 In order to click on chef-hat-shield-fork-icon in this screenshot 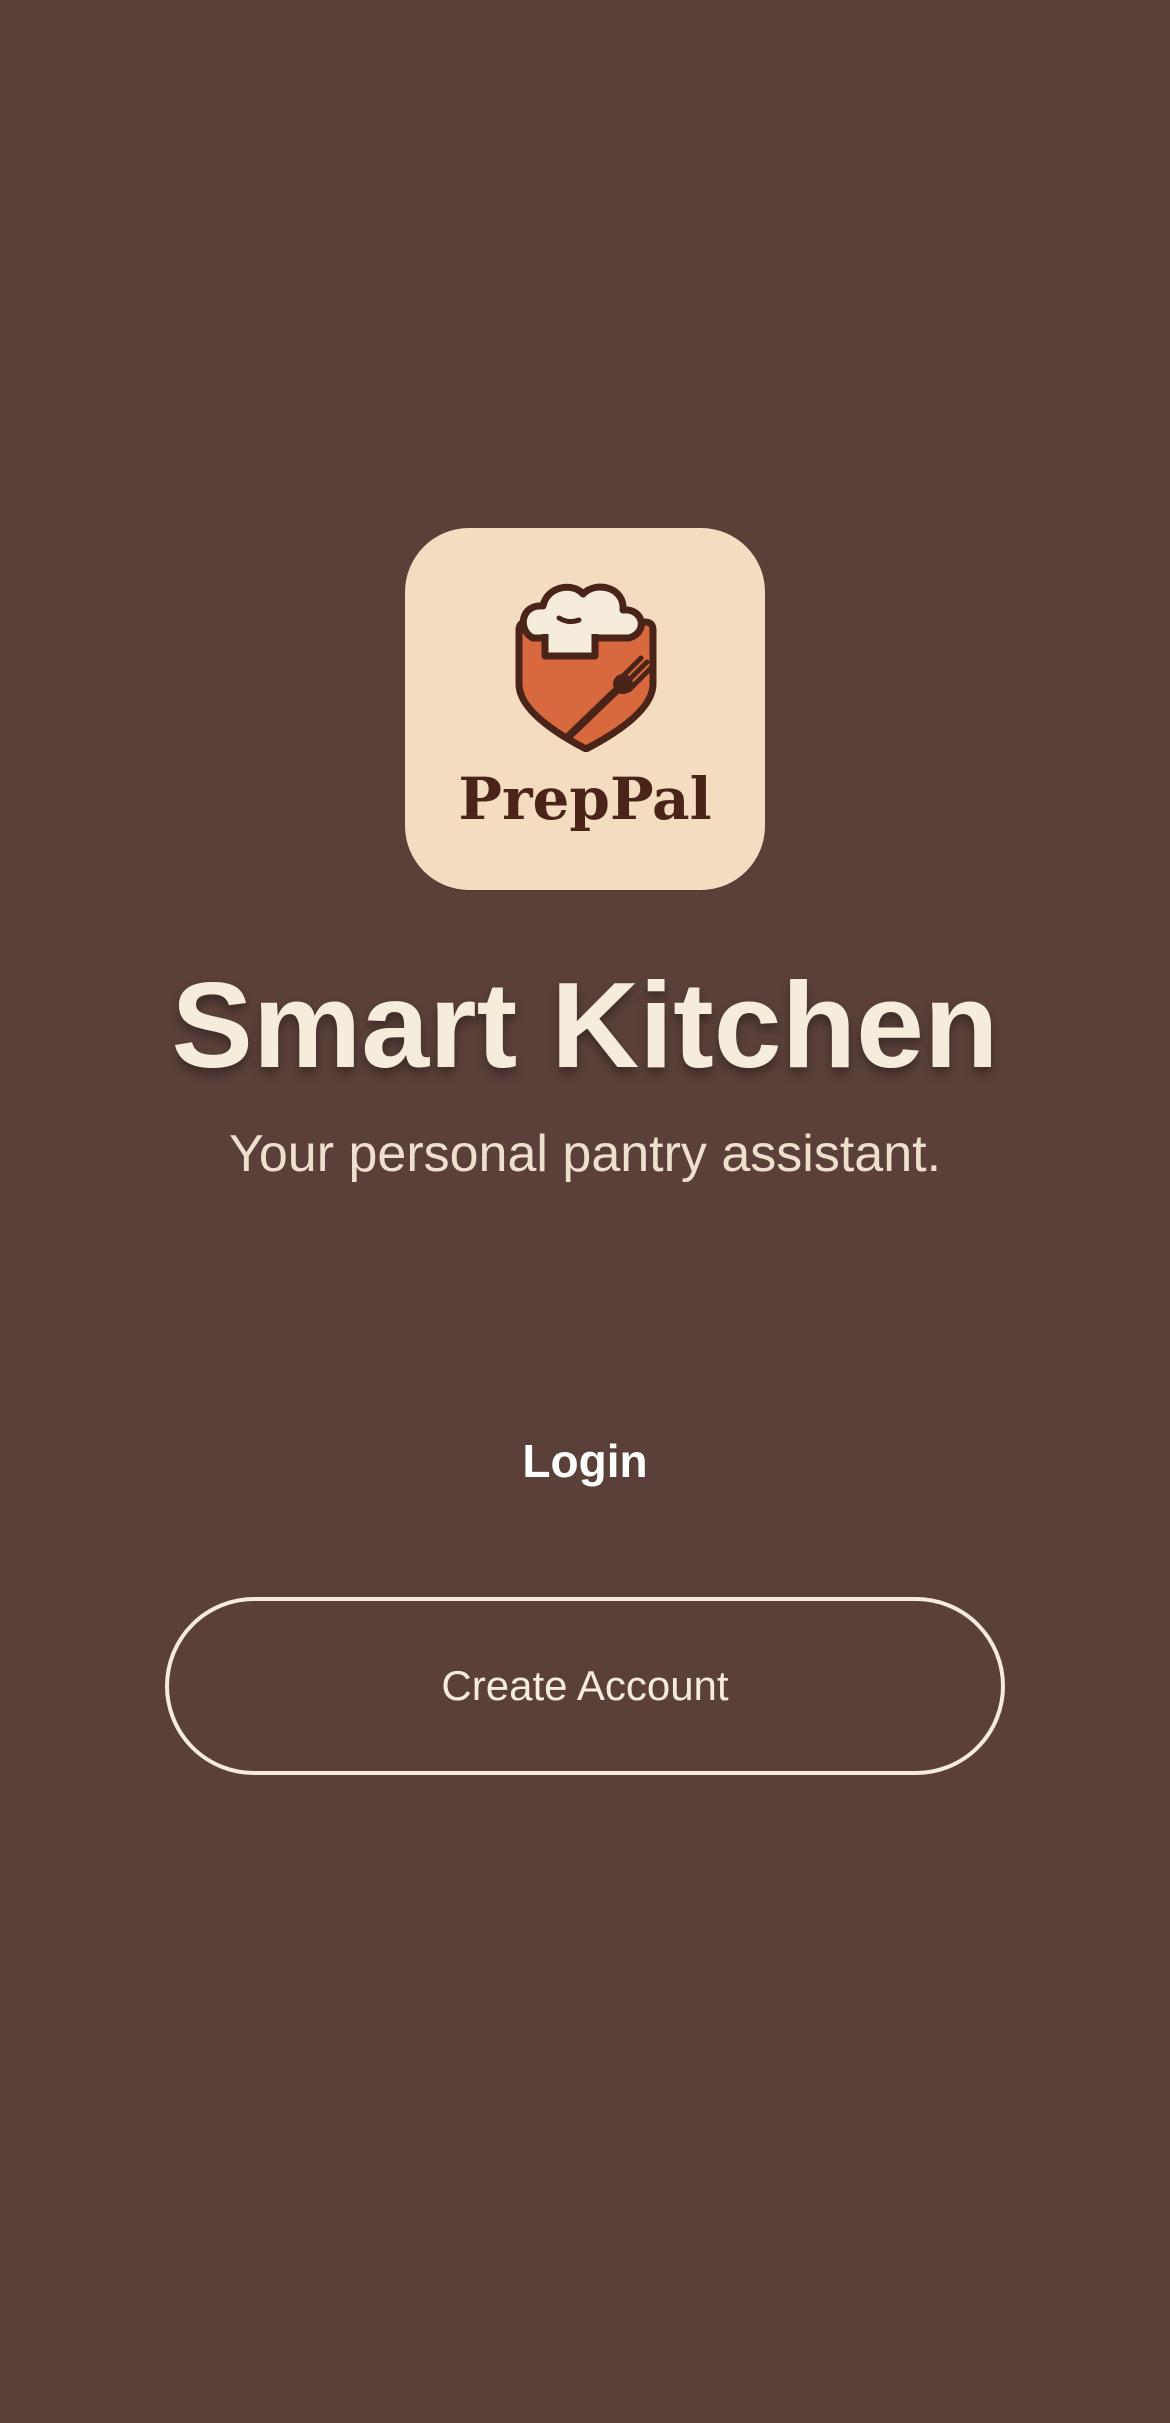, I will do `click(586, 667)`.